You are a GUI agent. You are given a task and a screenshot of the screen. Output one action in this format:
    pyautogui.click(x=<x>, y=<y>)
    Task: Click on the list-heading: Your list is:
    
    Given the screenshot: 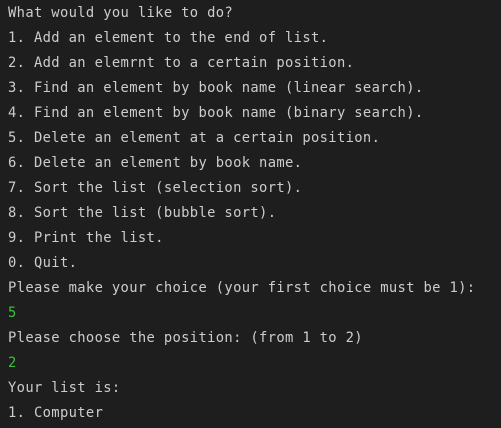 What is the action you would take?
    pyautogui.click(x=64, y=388)
    